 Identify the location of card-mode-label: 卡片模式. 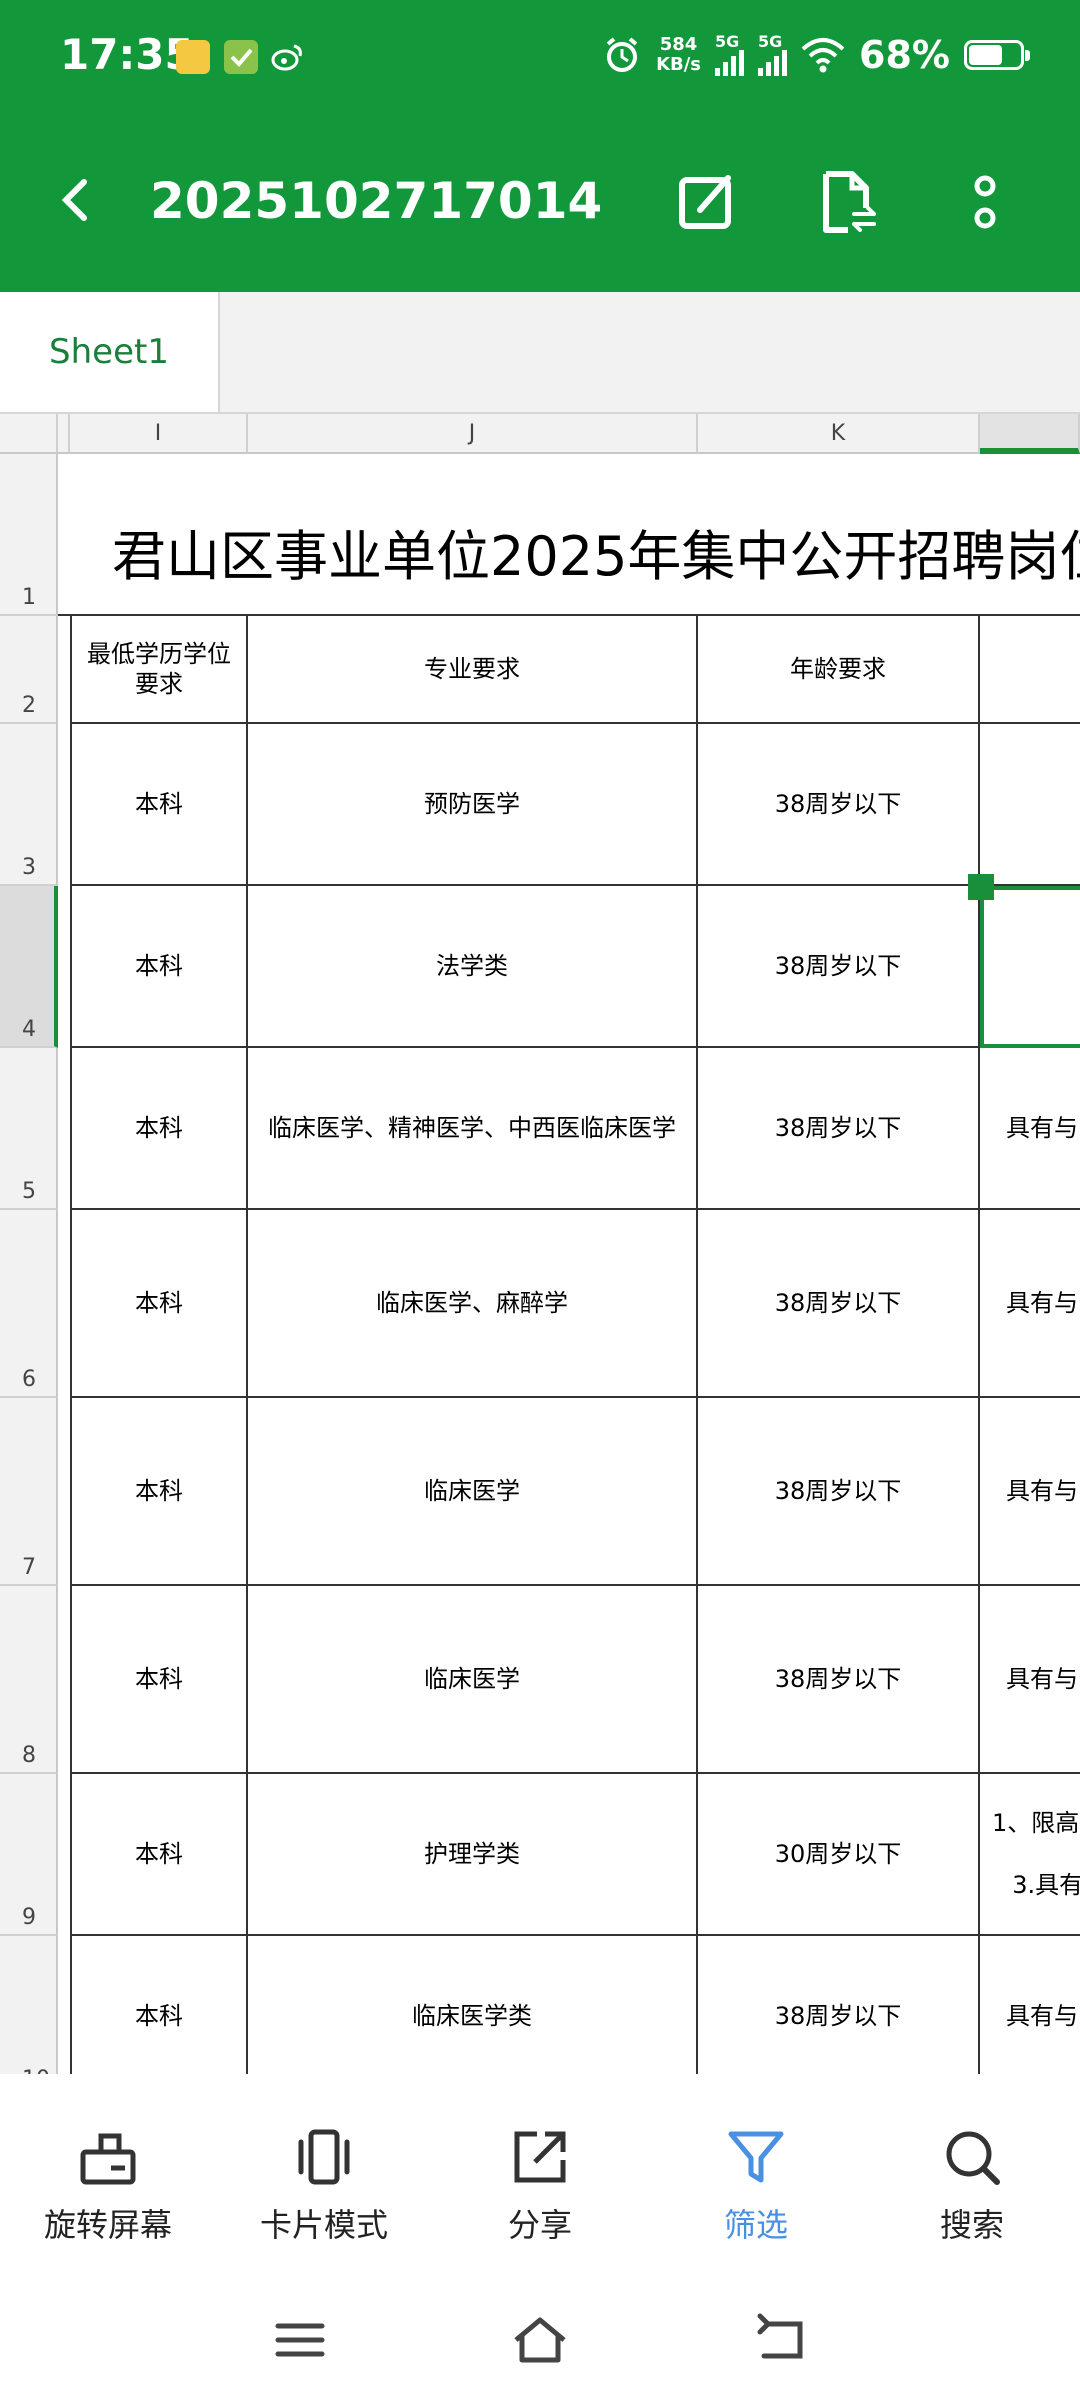
(323, 2225).